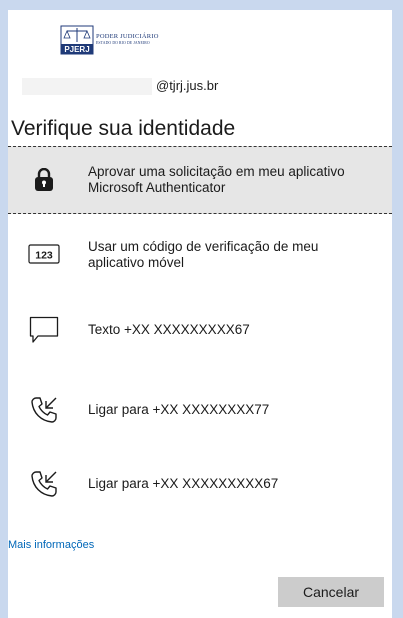 The height and width of the screenshot is (618, 403). I want to click on logo-line-2: ESTADO DO RIO DE JANEIRO, so click(123, 43).